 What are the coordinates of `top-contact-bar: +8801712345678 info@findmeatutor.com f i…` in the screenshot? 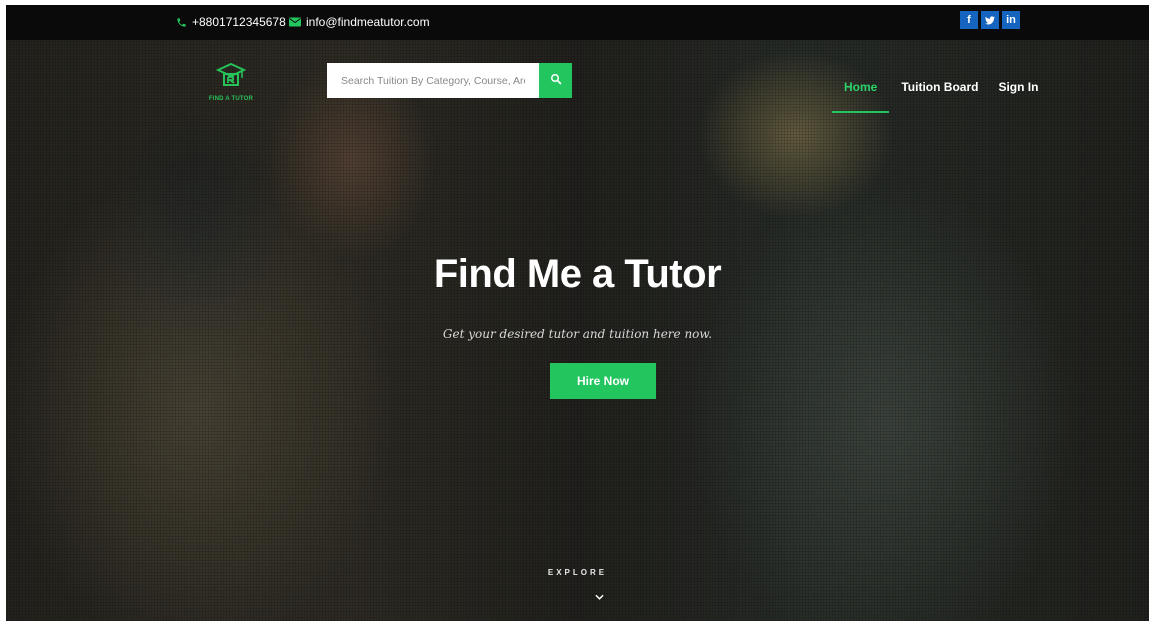 It's located at (577, 22).